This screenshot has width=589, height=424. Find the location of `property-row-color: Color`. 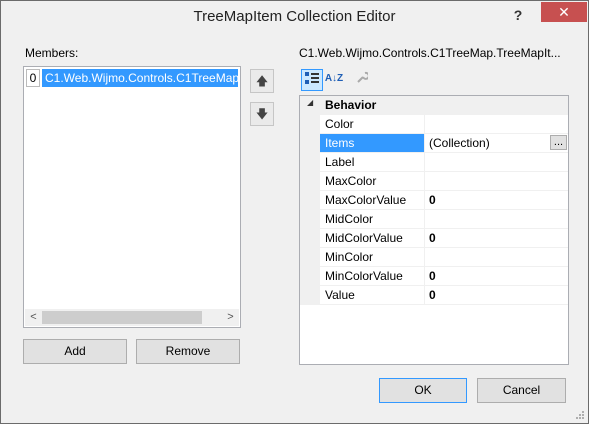

property-row-color: Color is located at coordinates (434, 124).